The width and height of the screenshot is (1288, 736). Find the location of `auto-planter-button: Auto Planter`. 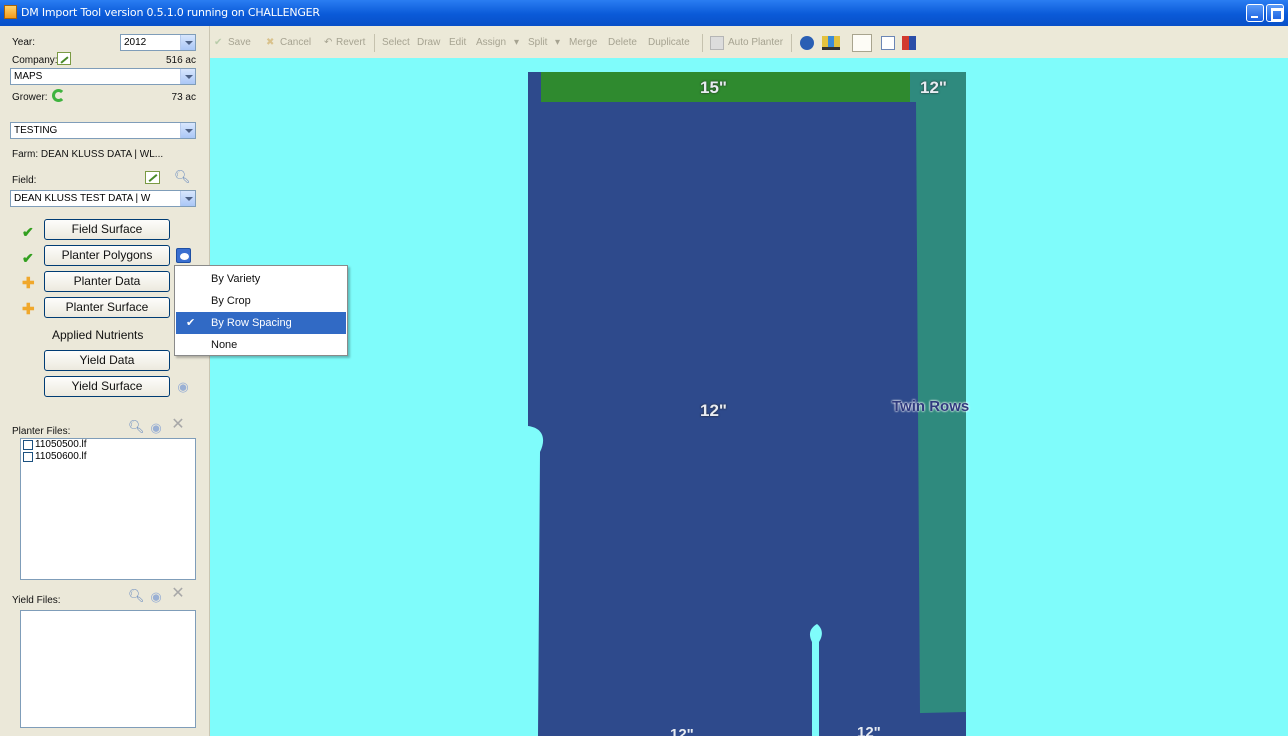

auto-planter-button: Auto Planter is located at coordinates (755, 42).